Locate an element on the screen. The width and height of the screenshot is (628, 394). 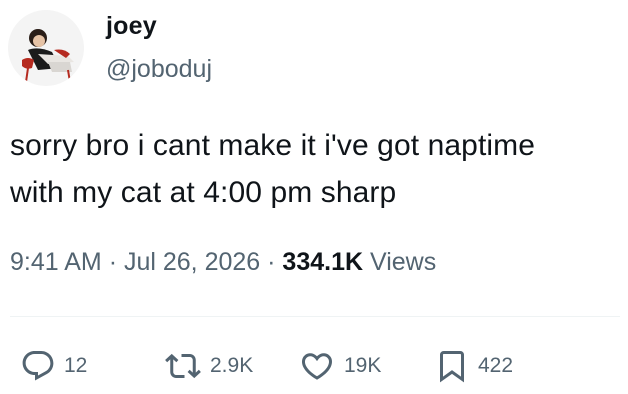
reply-button: 12 is located at coordinates (53, 366).